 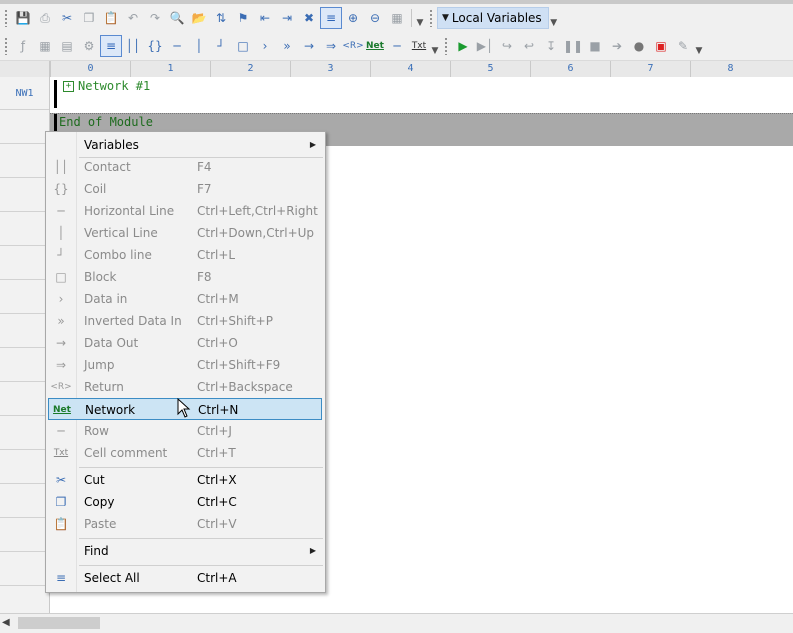 What do you see at coordinates (421, 94) in the screenshot?
I see `network-row: + Network #1` at bounding box center [421, 94].